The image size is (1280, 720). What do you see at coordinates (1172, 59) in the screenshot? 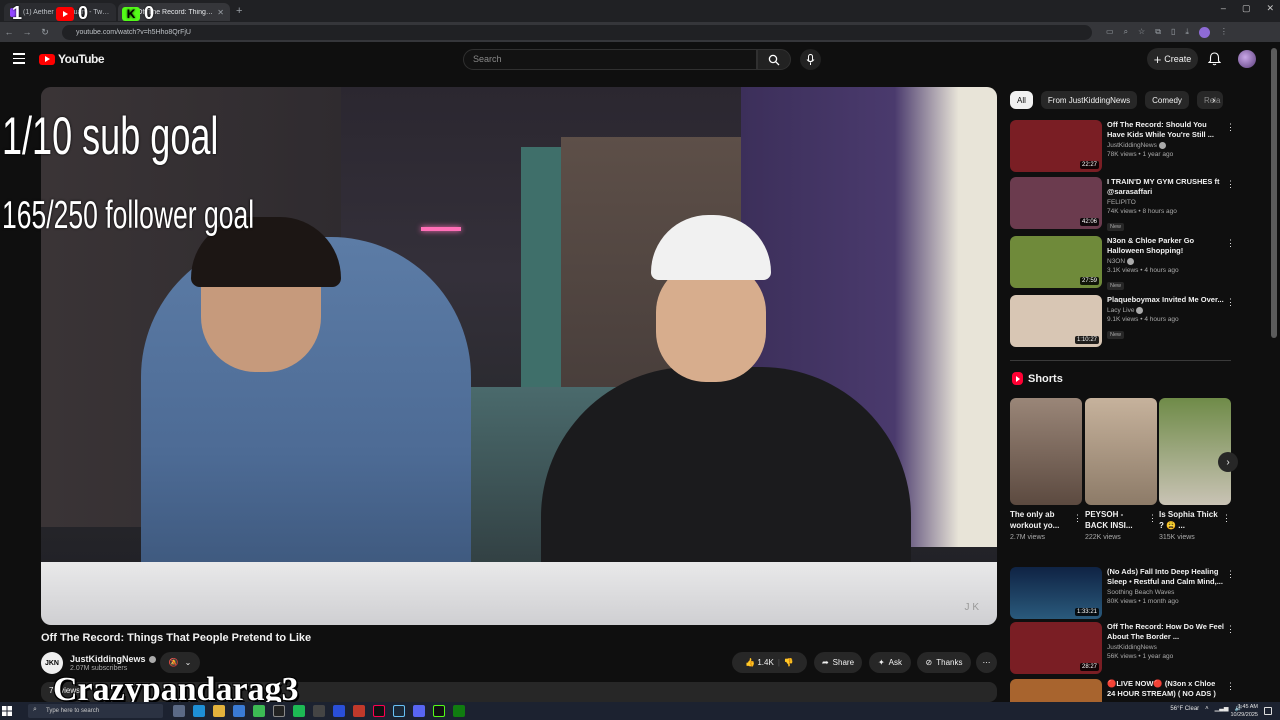
I see `create-button: + Create` at bounding box center [1172, 59].